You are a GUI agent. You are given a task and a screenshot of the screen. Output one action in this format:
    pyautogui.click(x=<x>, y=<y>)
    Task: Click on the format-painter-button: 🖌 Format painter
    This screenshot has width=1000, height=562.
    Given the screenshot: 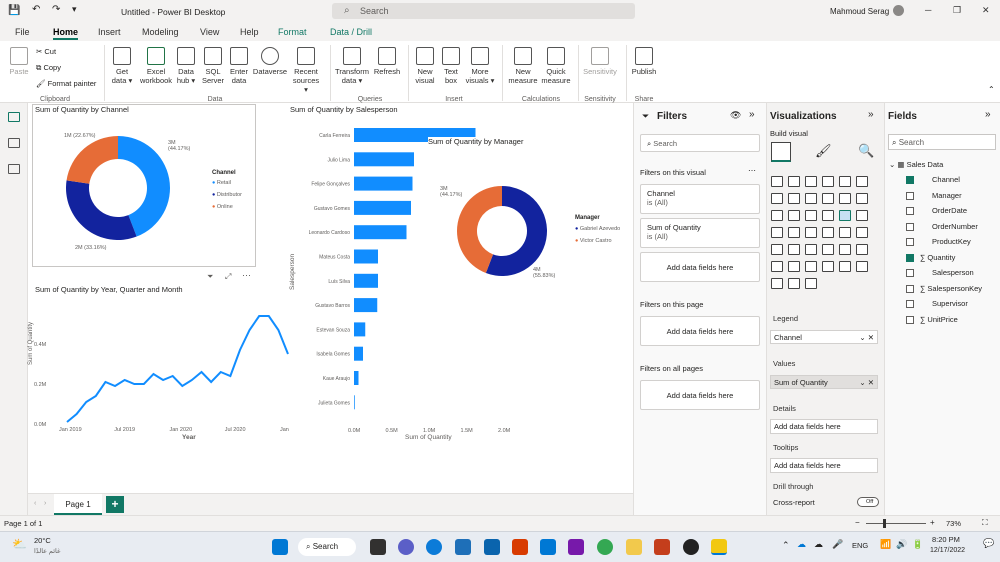 What is the action you would take?
    pyautogui.click(x=66, y=83)
    